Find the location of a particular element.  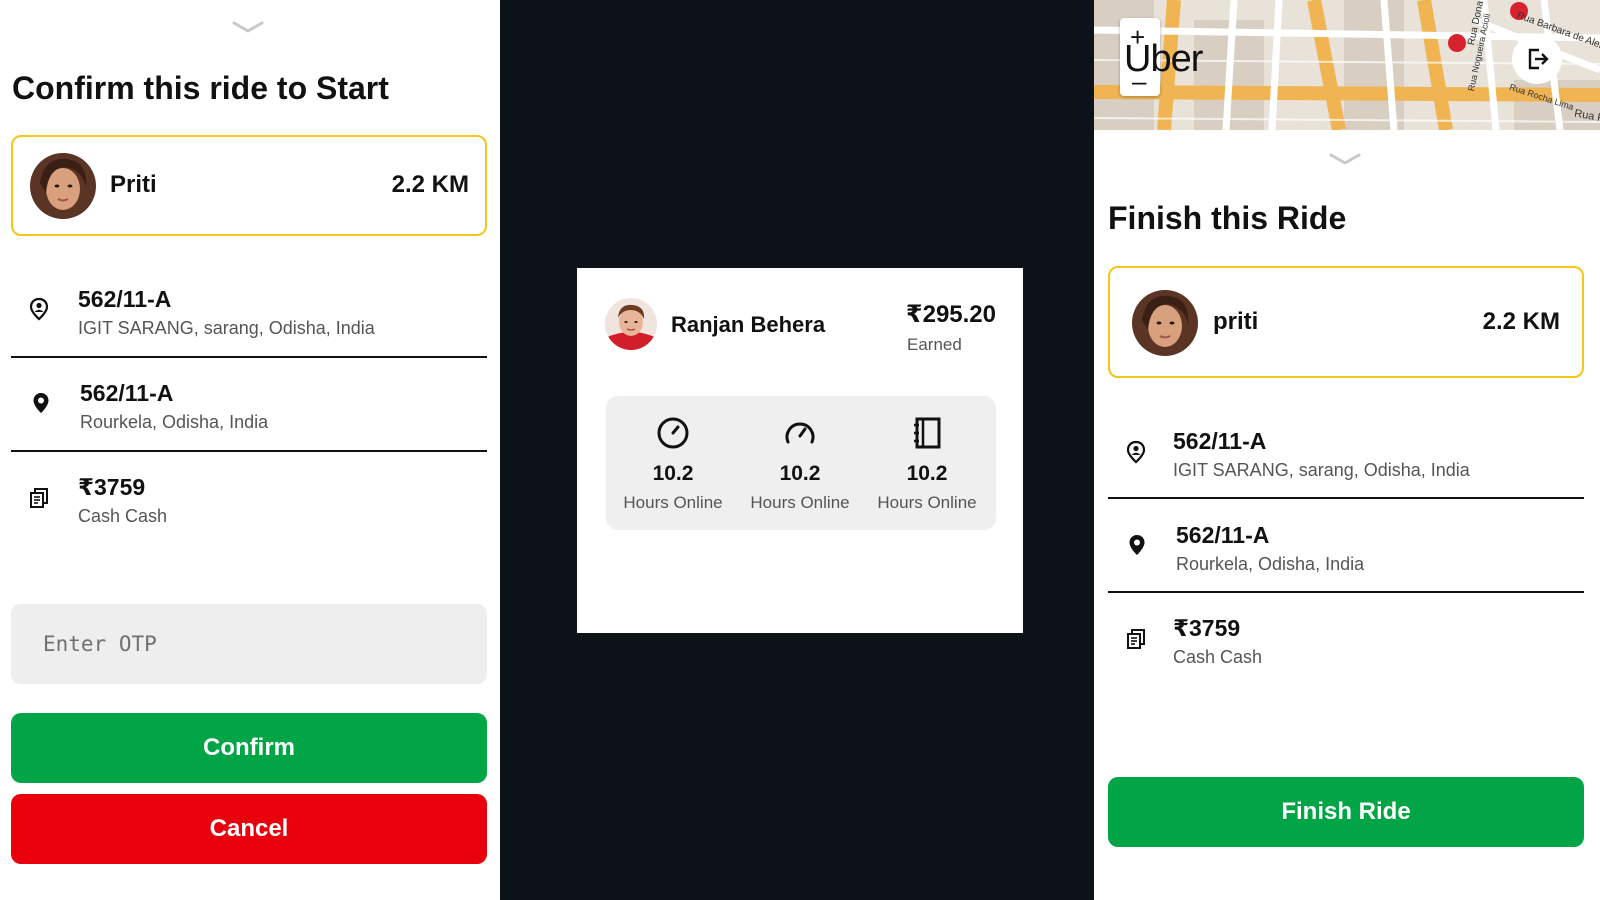

logout-button is located at coordinates (1537, 59).